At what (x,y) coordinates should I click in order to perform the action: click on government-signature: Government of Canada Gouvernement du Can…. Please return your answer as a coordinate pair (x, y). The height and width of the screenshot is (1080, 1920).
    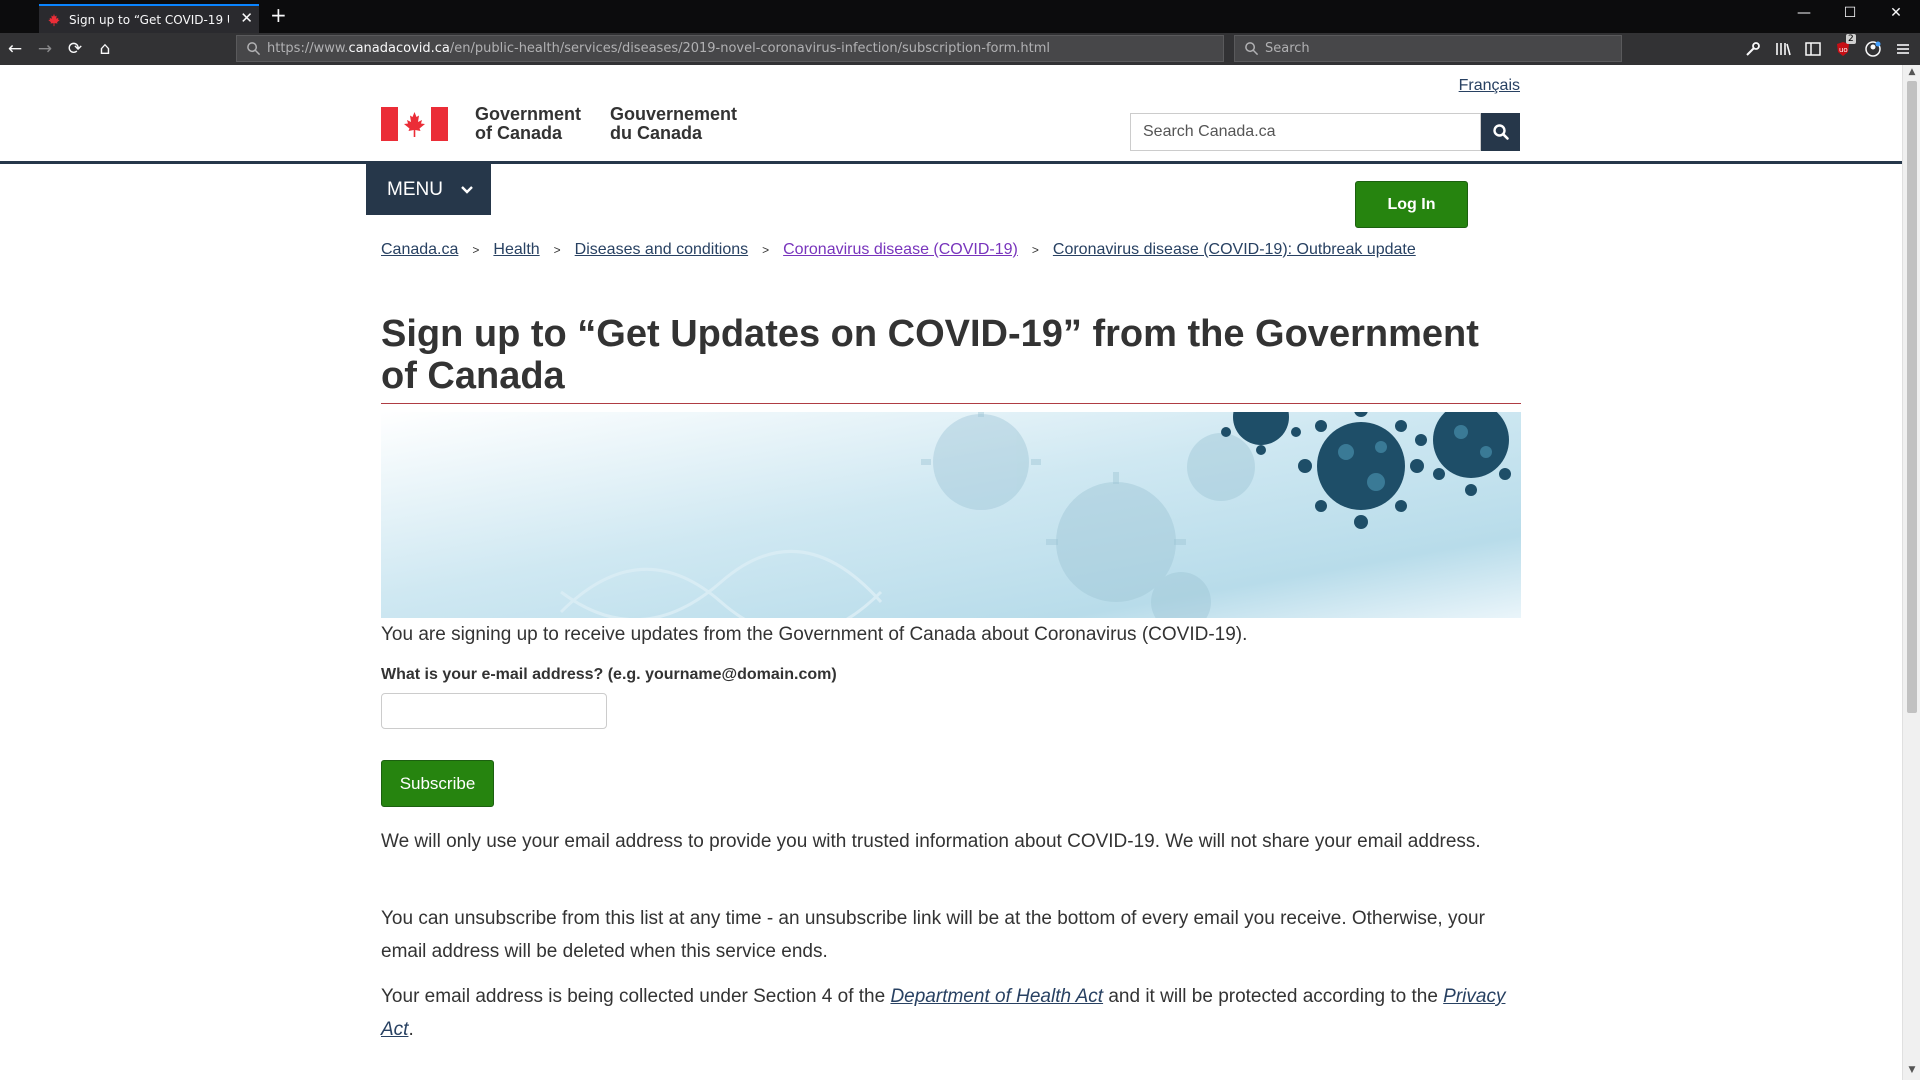
    Looking at the image, I should click on (565, 124).